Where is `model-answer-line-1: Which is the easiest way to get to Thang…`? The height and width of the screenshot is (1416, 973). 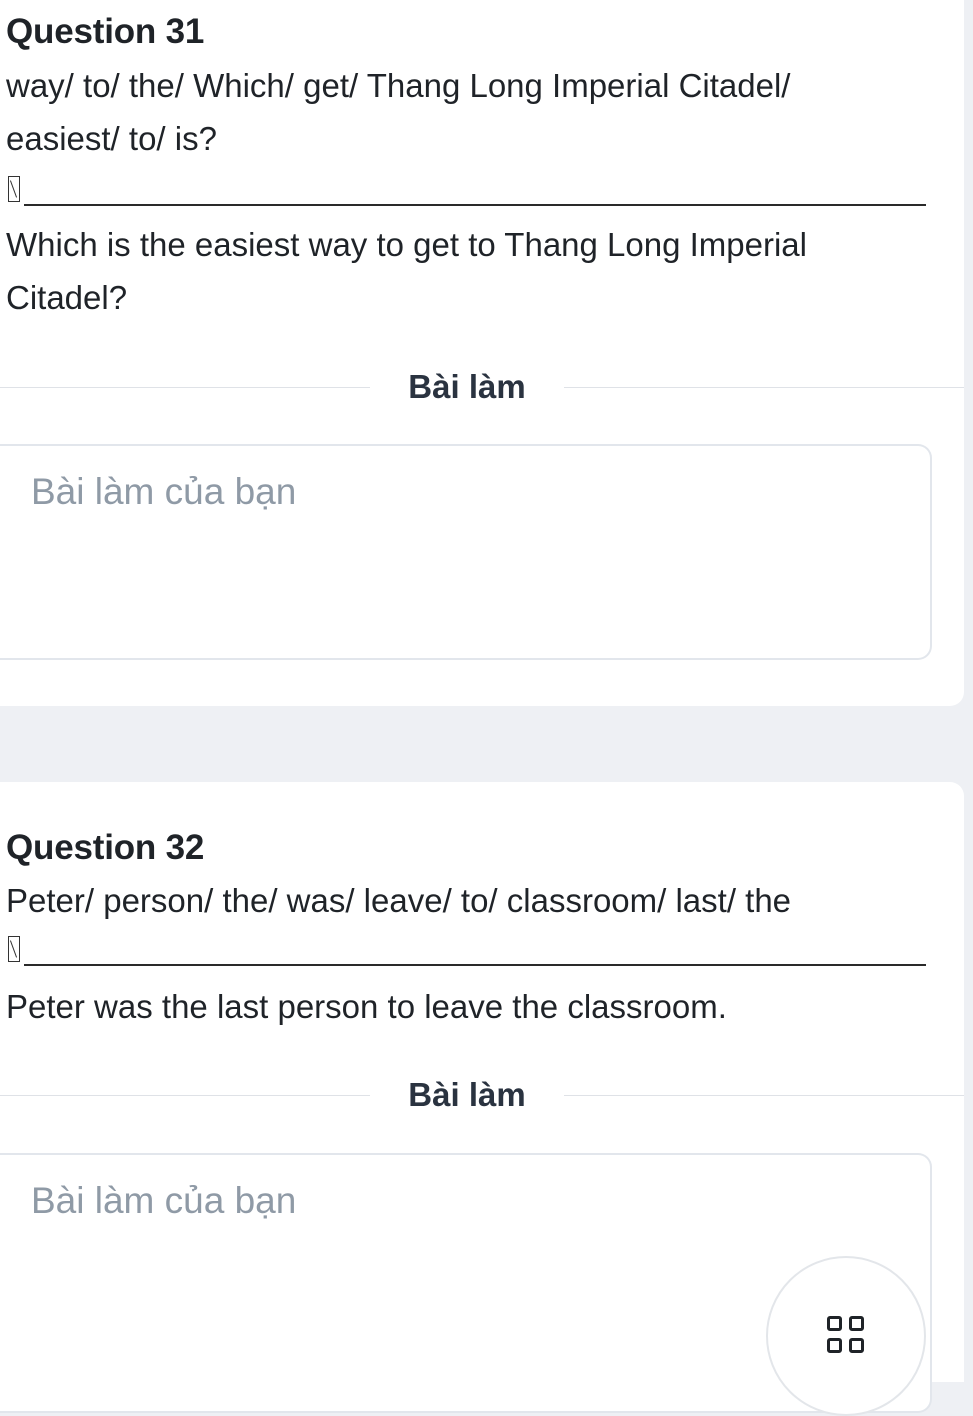
model-answer-line-1: Which is the easiest way to get to Thang… is located at coordinates (406, 244).